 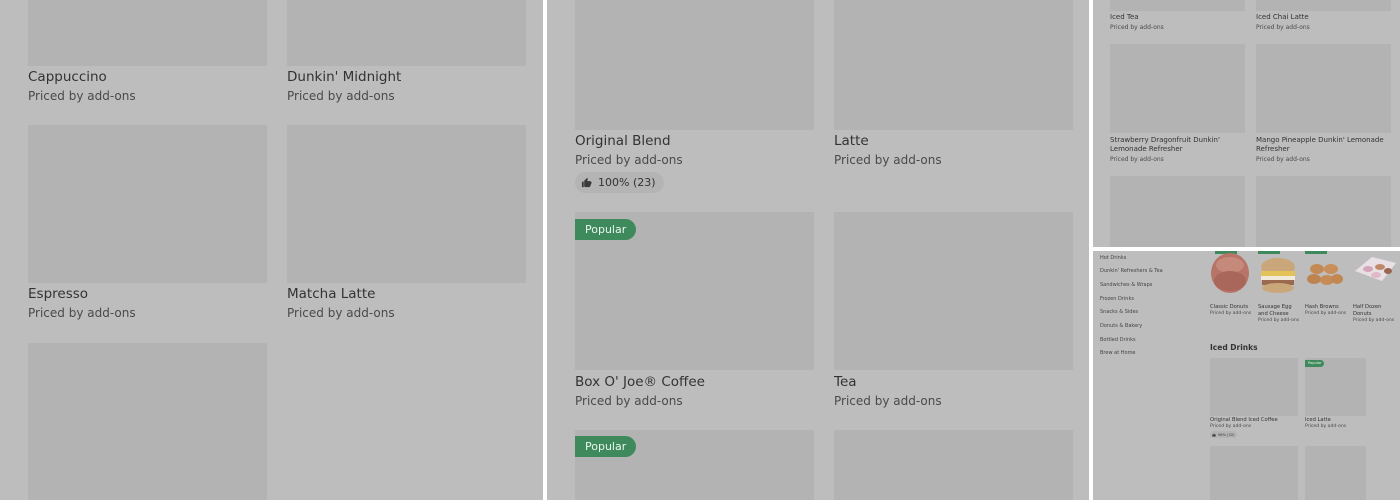 I want to click on item-image-iced-chai-latte, so click(x=1323, y=5).